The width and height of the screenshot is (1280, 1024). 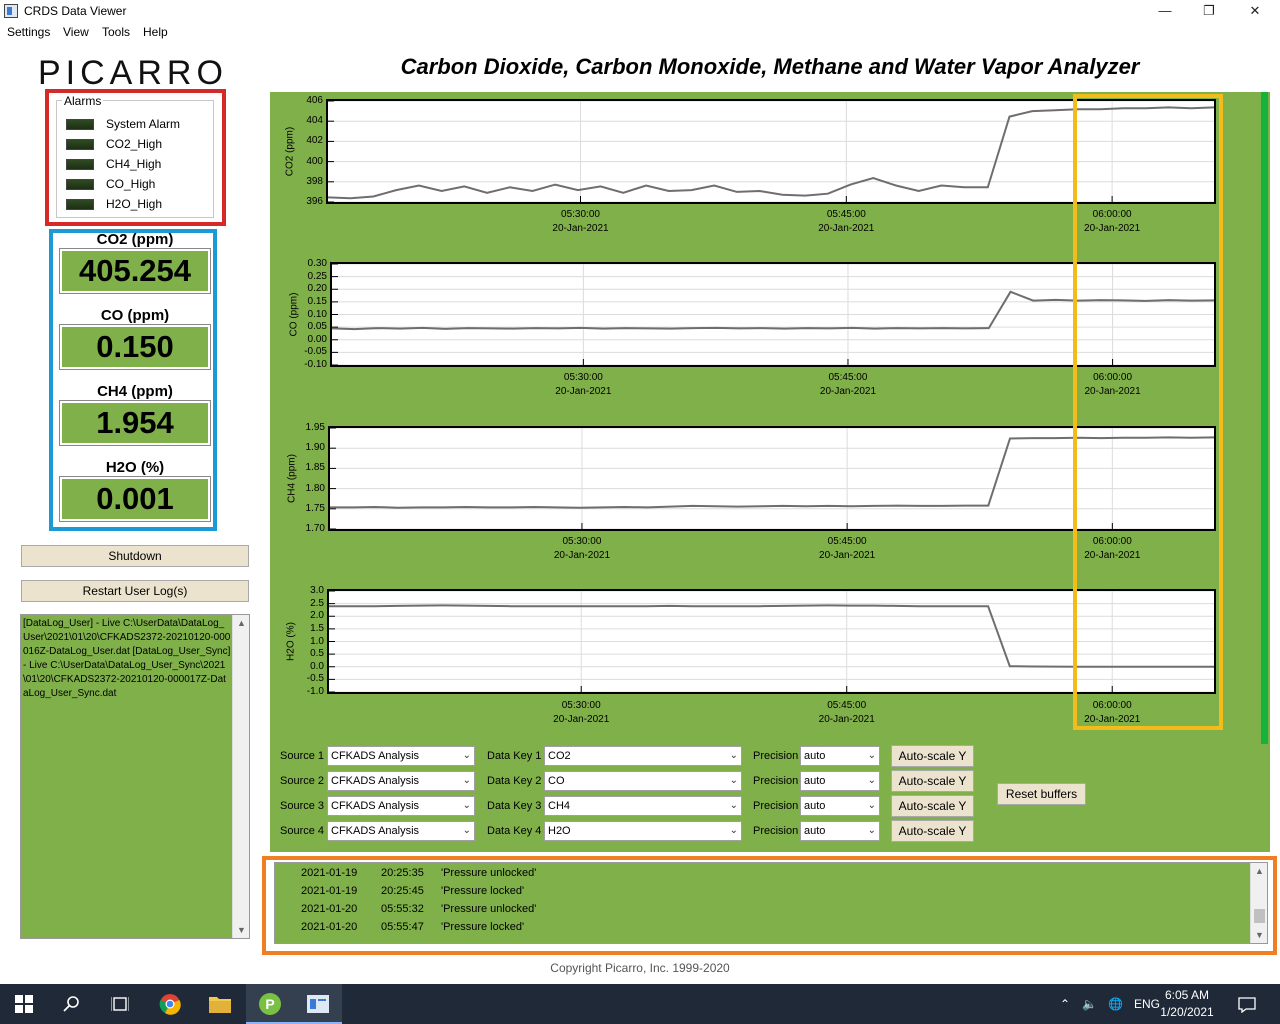 What do you see at coordinates (643, 831) in the screenshot?
I see `data-key-select: H2O ⌄` at bounding box center [643, 831].